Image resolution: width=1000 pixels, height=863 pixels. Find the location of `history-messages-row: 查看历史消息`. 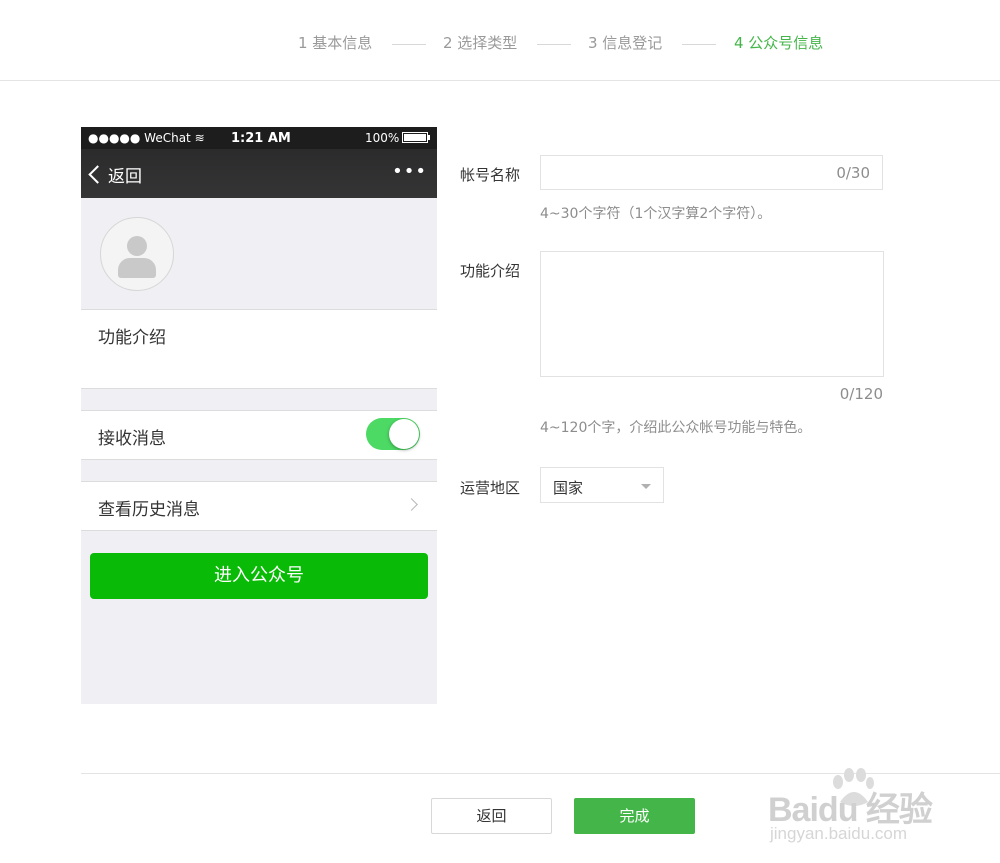

history-messages-row: 查看历史消息 is located at coordinates (259, 506).